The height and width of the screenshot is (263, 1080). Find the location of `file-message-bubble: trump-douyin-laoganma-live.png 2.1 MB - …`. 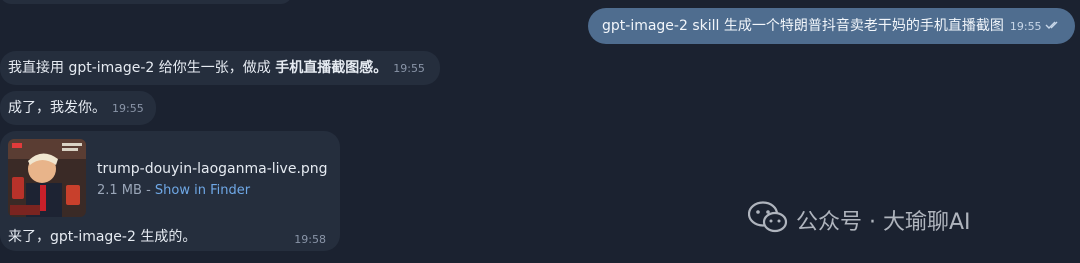

file-message-bubble: trump-douyin-laoganma-live.png 2.1 MB - … is located at coordinates (170, 191).